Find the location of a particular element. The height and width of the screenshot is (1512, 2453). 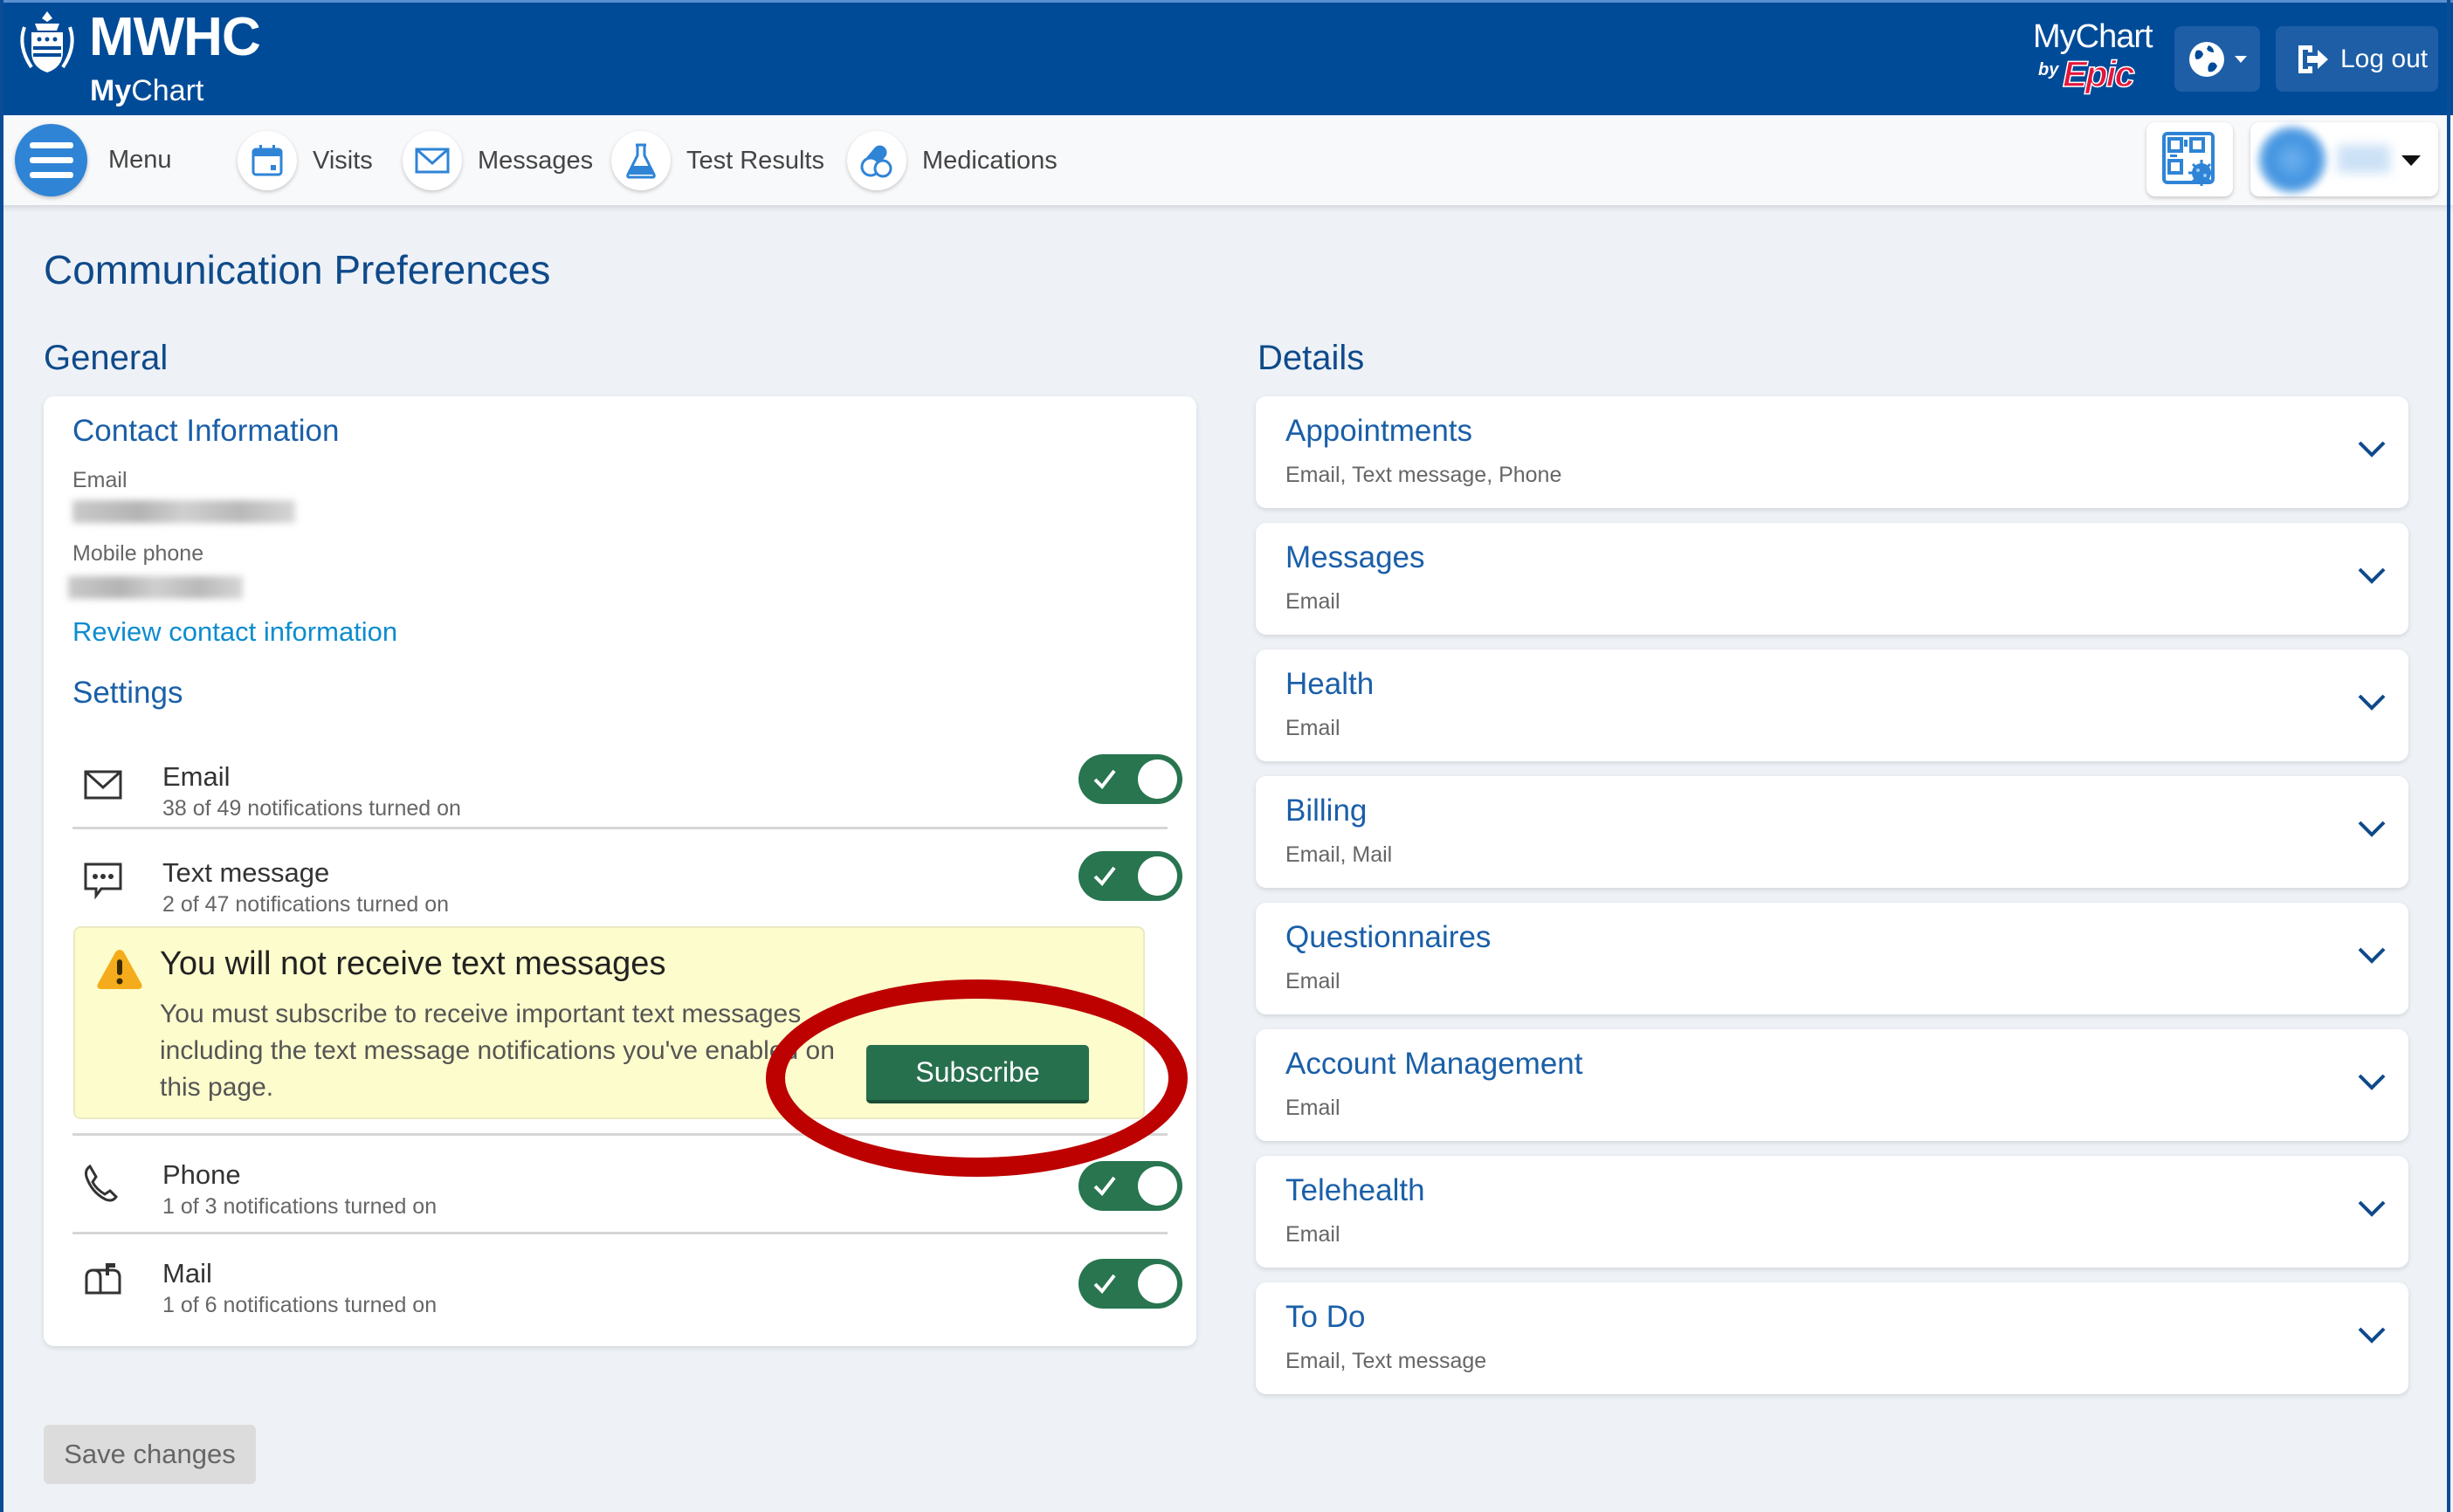

detail-card-health: Health Email is located at coordinates (1832, 705).